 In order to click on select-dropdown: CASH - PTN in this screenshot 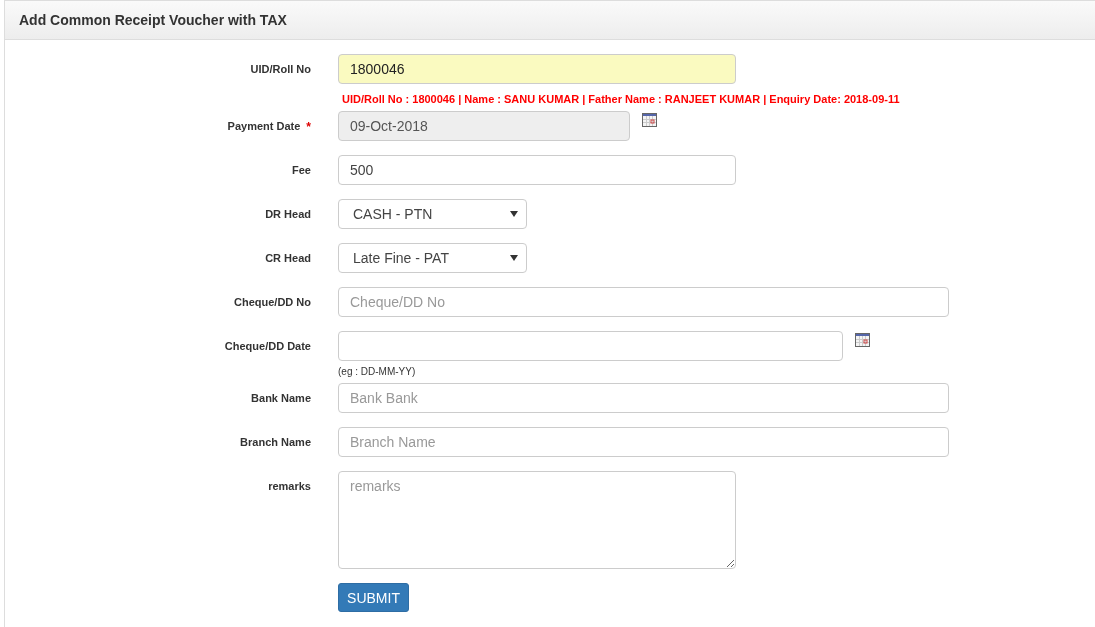, I will do `click(432, 214)`.